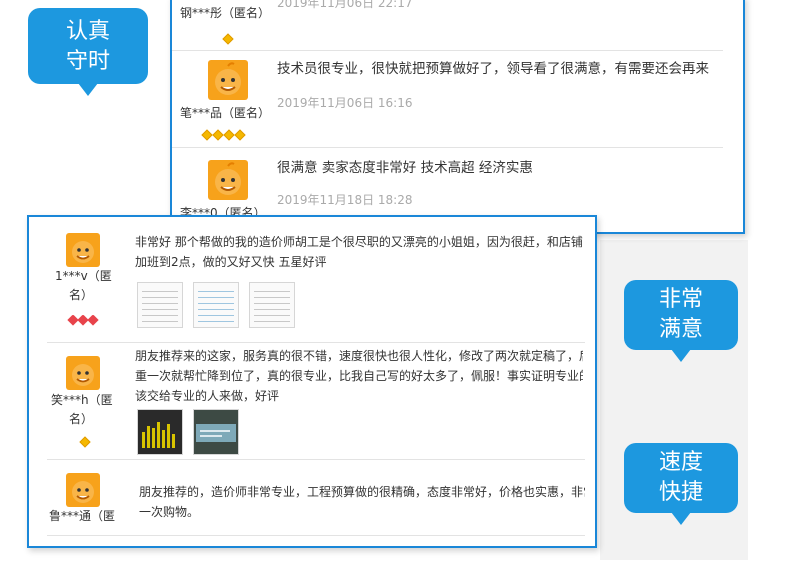 Image resolution: width=790 pixels, height=588 pixels. What do you see at coordinates (345, 103) in the screenshot?
I see `review-date: 2019年11月06日 16:16` at bounding box center [345, 103].